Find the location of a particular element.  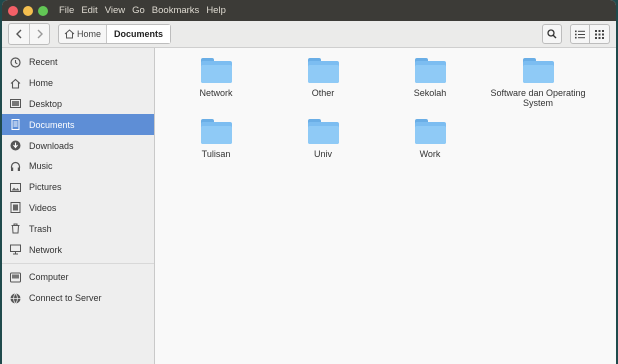

menu-help: Help is located at coordinates (216, 10).